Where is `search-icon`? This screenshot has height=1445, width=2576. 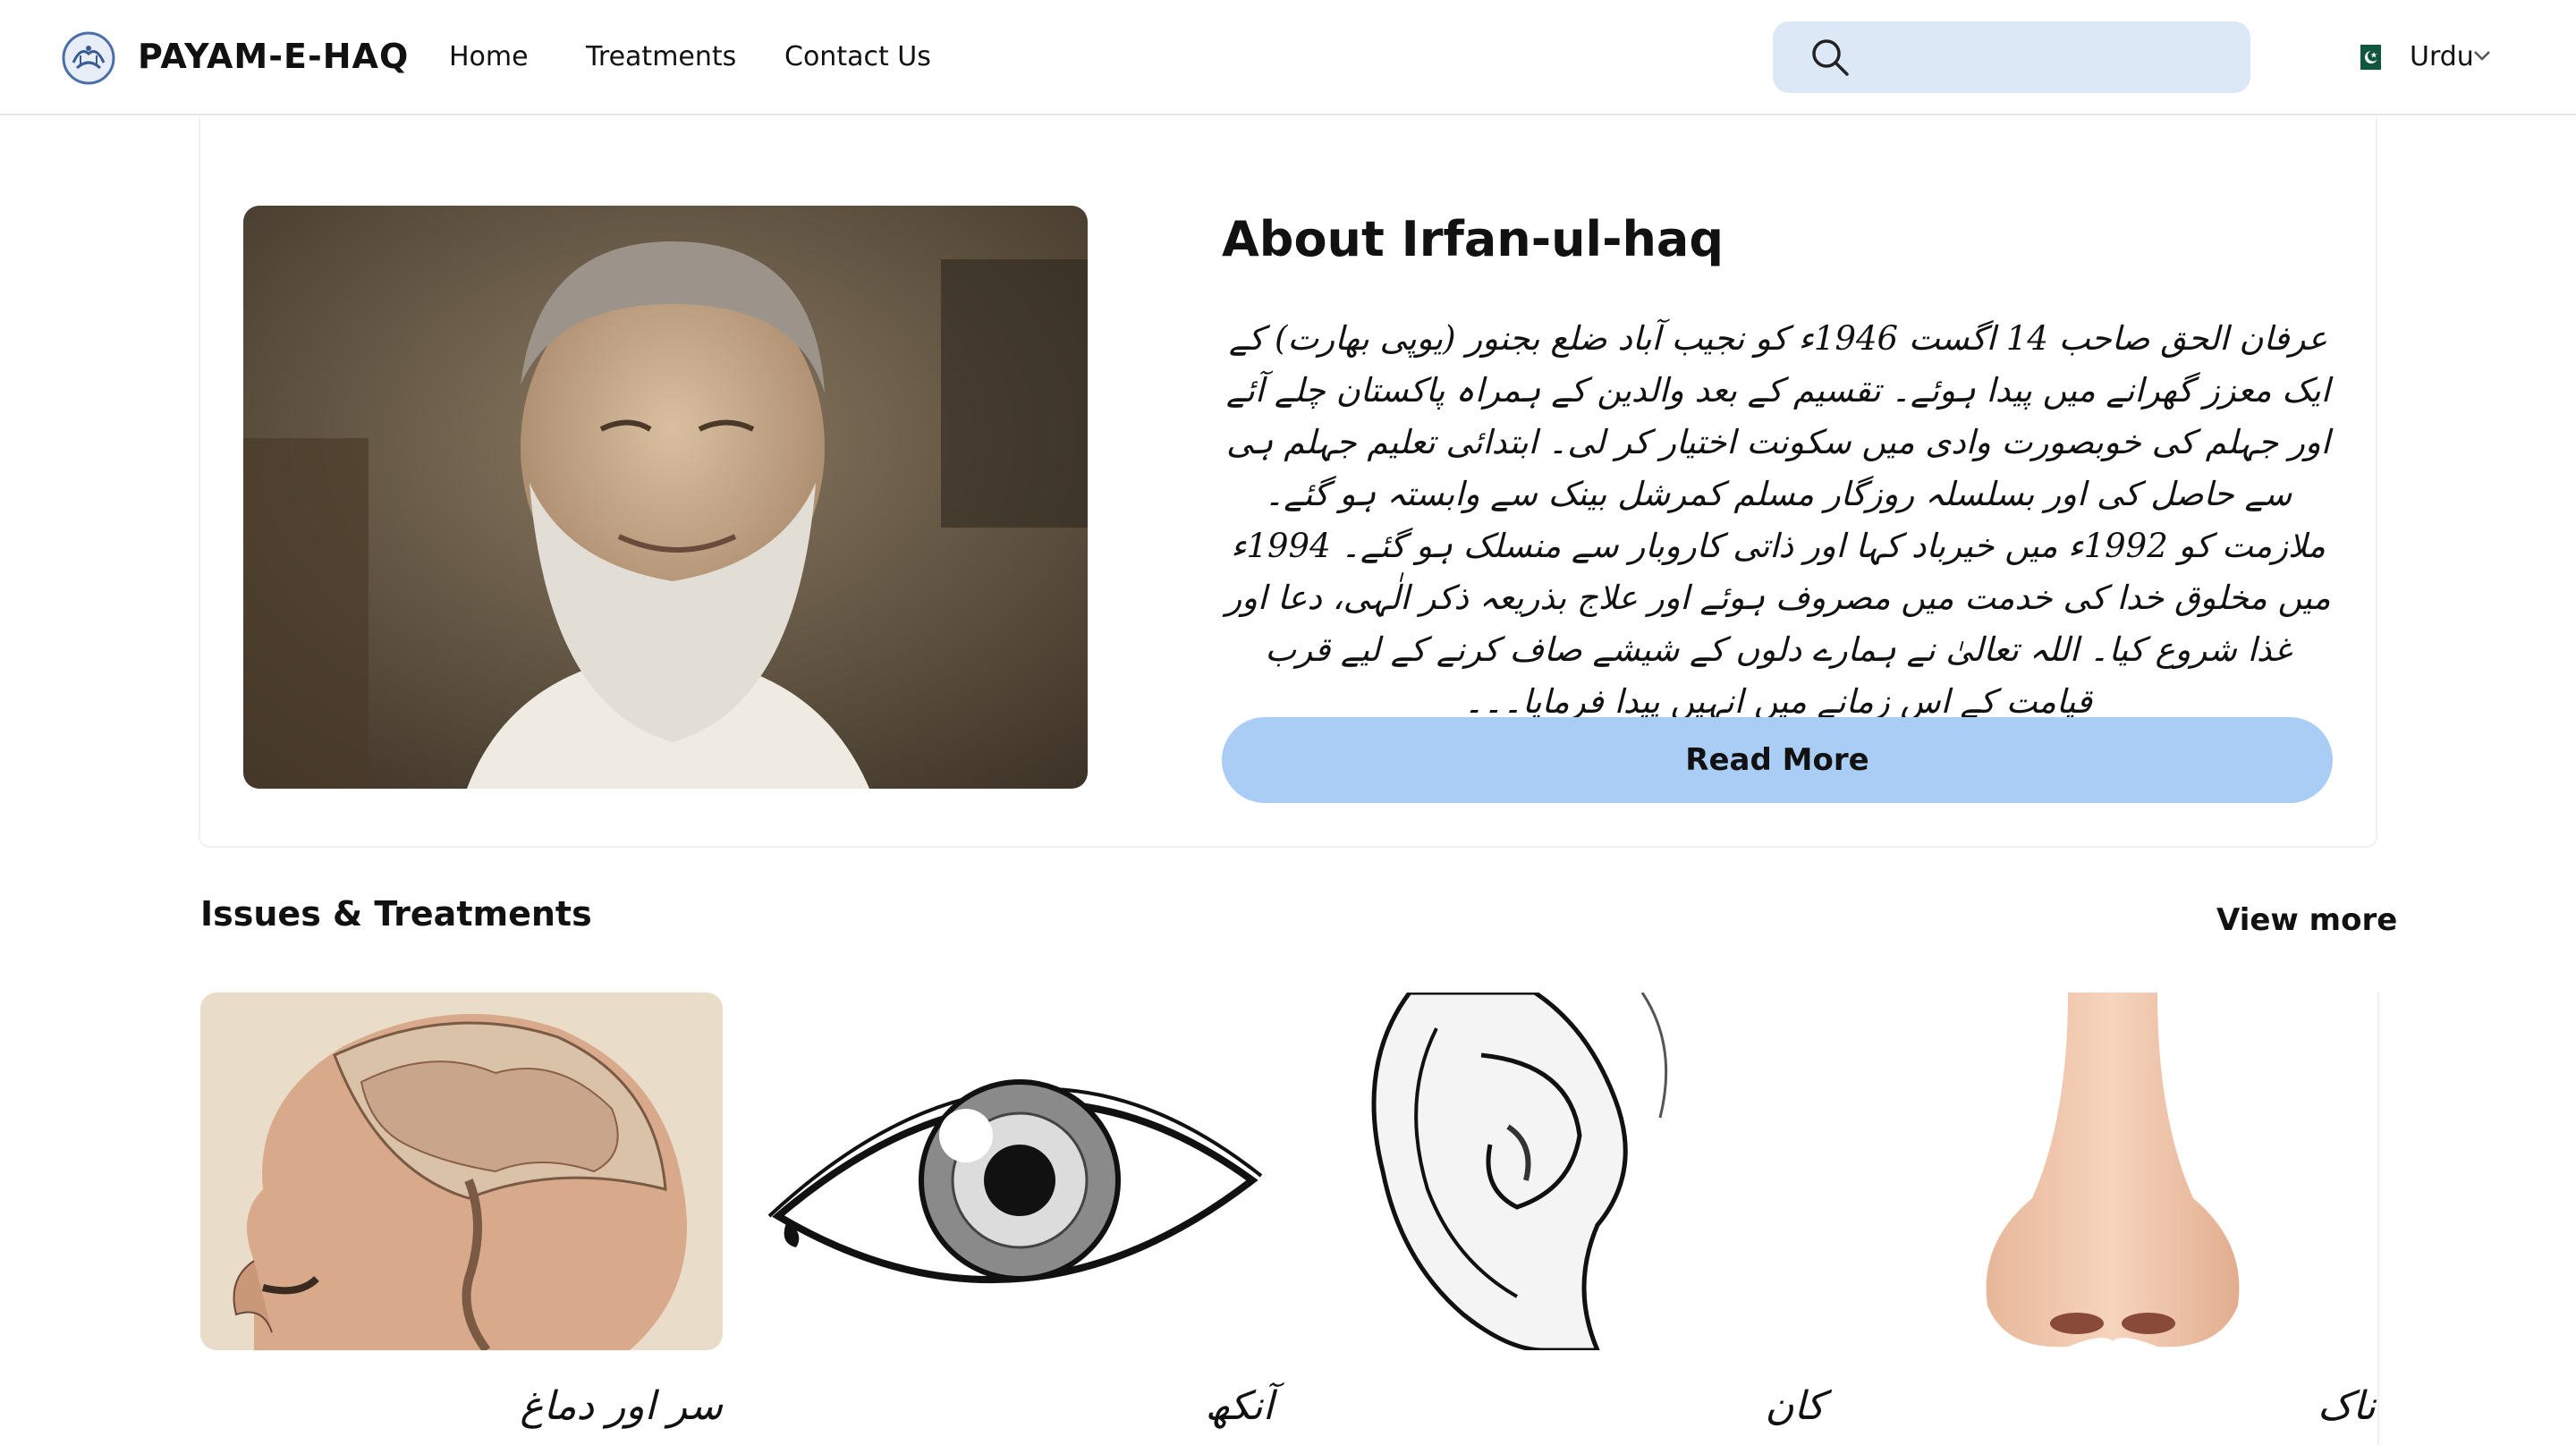 search-icon is located at coordinates (1830, 57).